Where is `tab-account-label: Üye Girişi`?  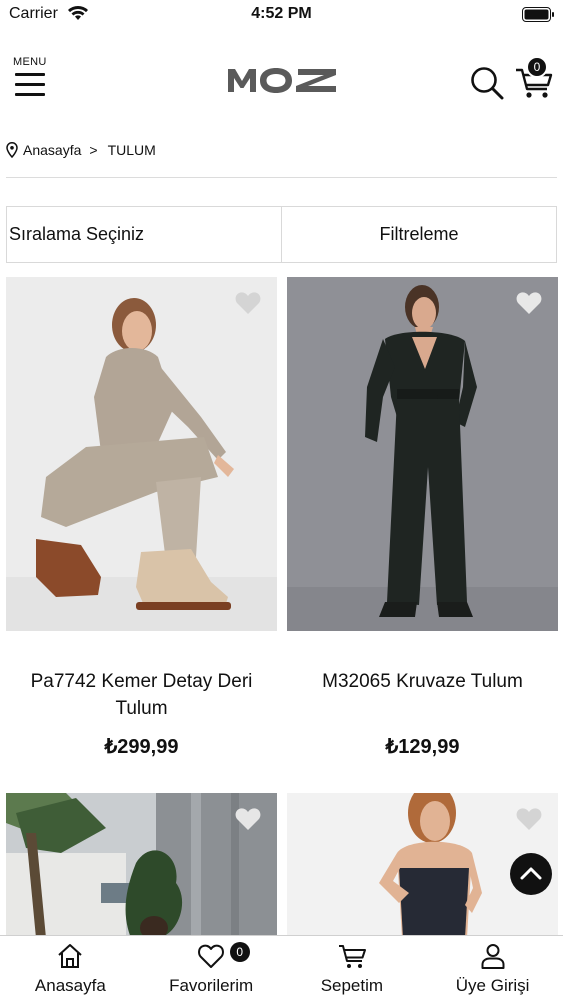
tab-account-label: Üye Girişi is located at coordinates (492, 985).